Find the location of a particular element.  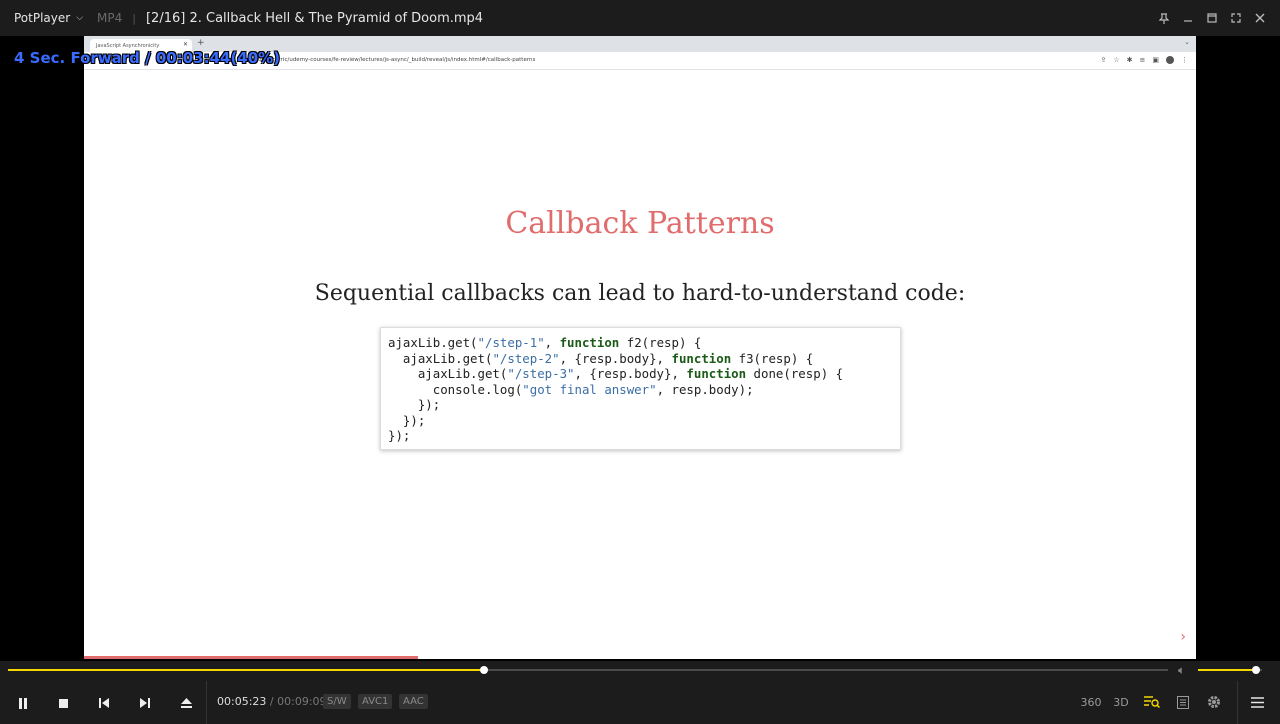

3d-label: 3D is located at coordinates (1121, 702).